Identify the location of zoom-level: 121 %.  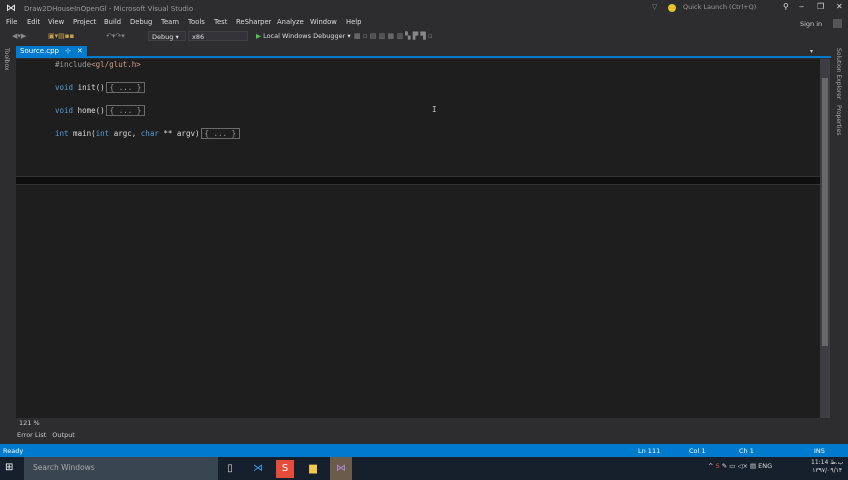
(29, 423).